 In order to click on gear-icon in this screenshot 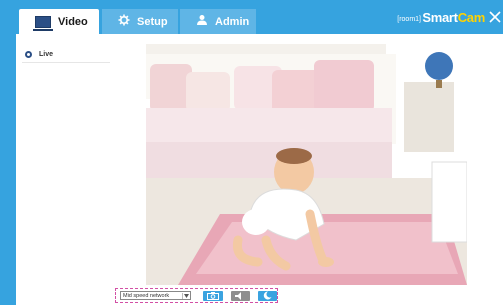, I will do `click(124, 21)`.